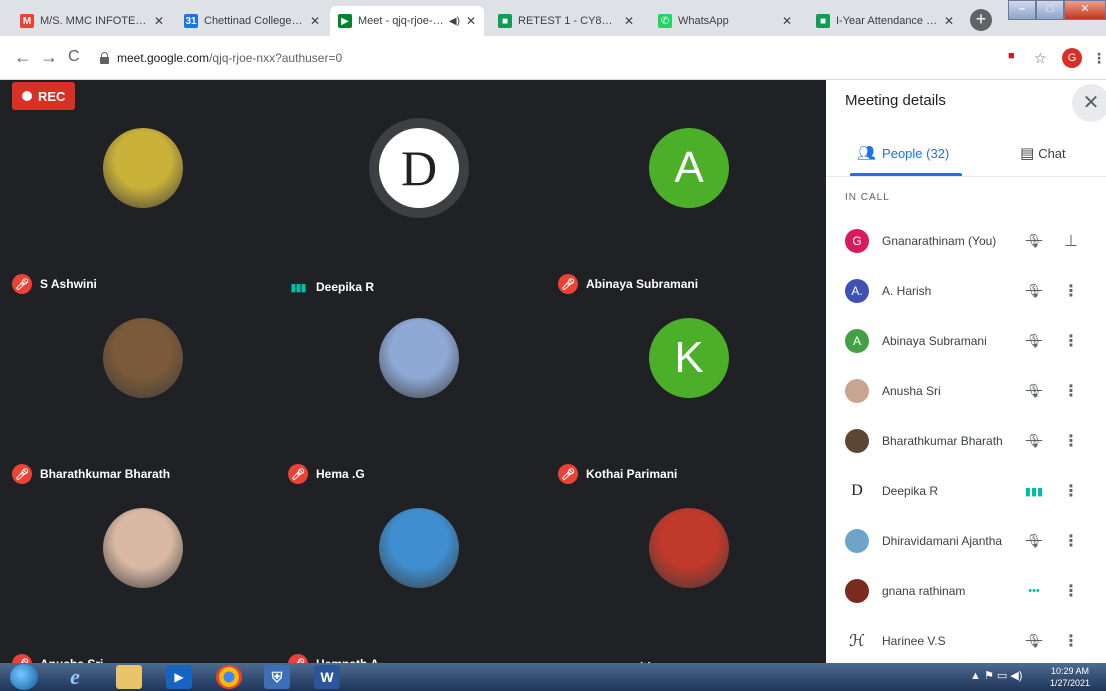 Image resolution: width=1106 pixels, height=691 pixels. I want to click on participant-tile: K 🎤︎ Kothai Parimani, so click(681, 395).